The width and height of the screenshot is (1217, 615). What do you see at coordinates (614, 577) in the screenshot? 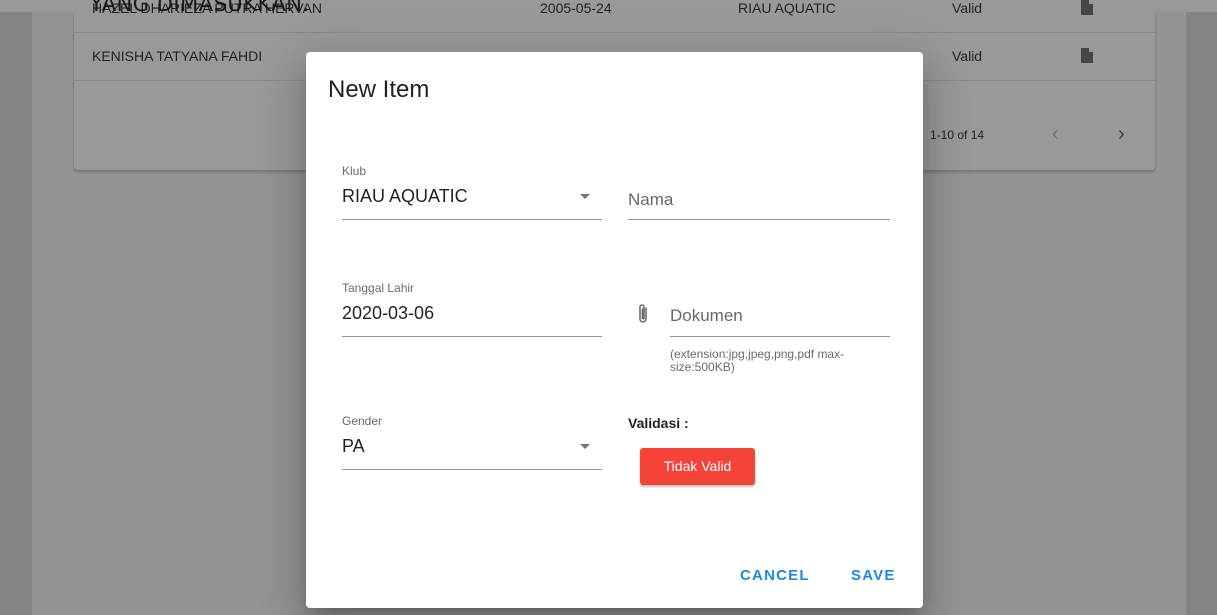
I see `dialog-actions: CANCEL SAVE` at bounding box center [614, 577].